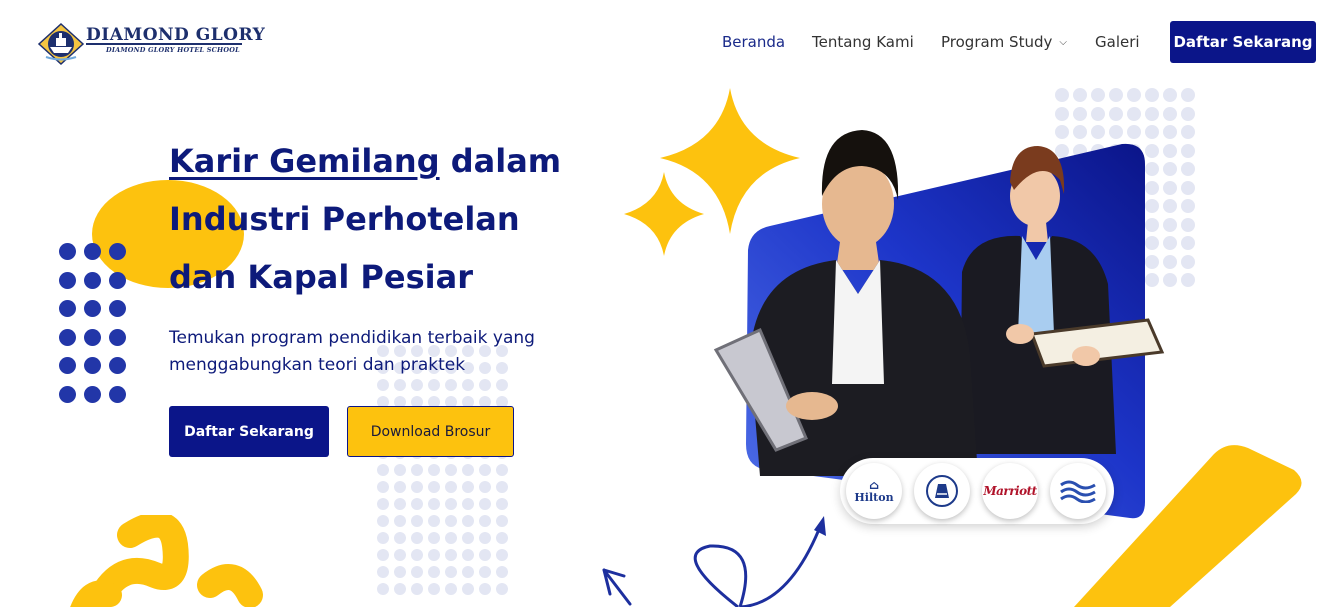 Image resolution: width=1344 pixels, height=607 pixels. What do you see at coordinates (442, 470) in the screenshot?
I see `light-dot-pattern` at bounding box center [442, 470].